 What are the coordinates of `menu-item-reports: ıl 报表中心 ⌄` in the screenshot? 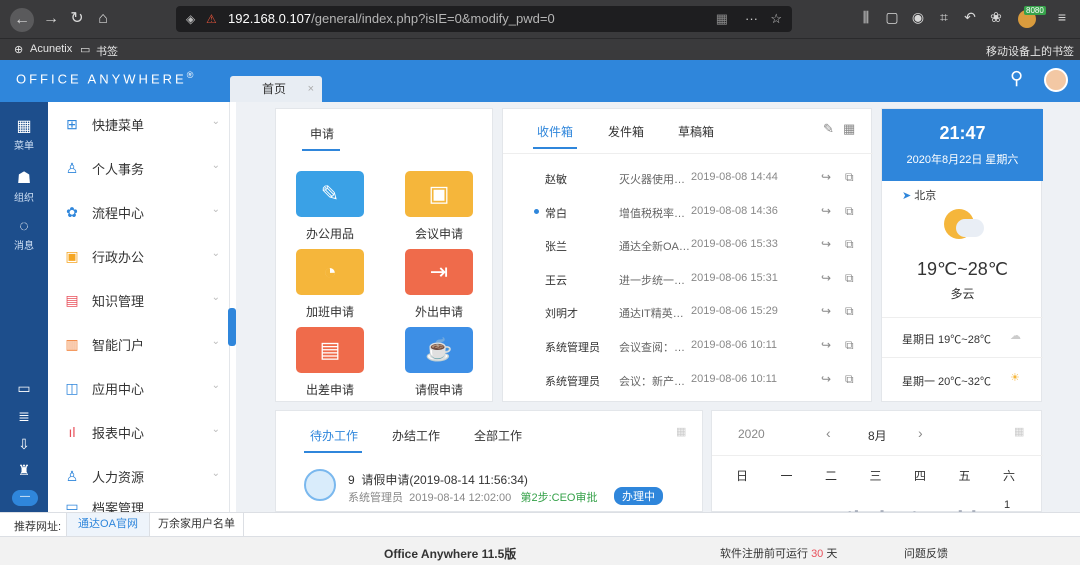 It's located at (139, 432).